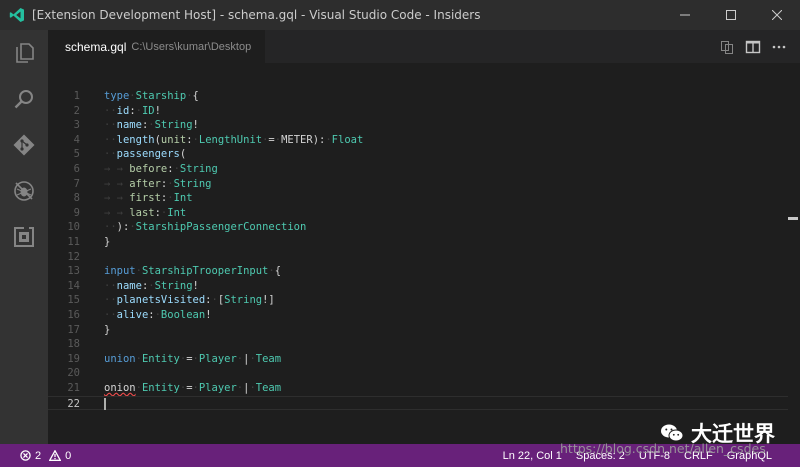 The width and height of the screenshot is (800, 467). Describe the element at coordinates (793, 253) in the screenshot. I see `overview-ruler` at that location.